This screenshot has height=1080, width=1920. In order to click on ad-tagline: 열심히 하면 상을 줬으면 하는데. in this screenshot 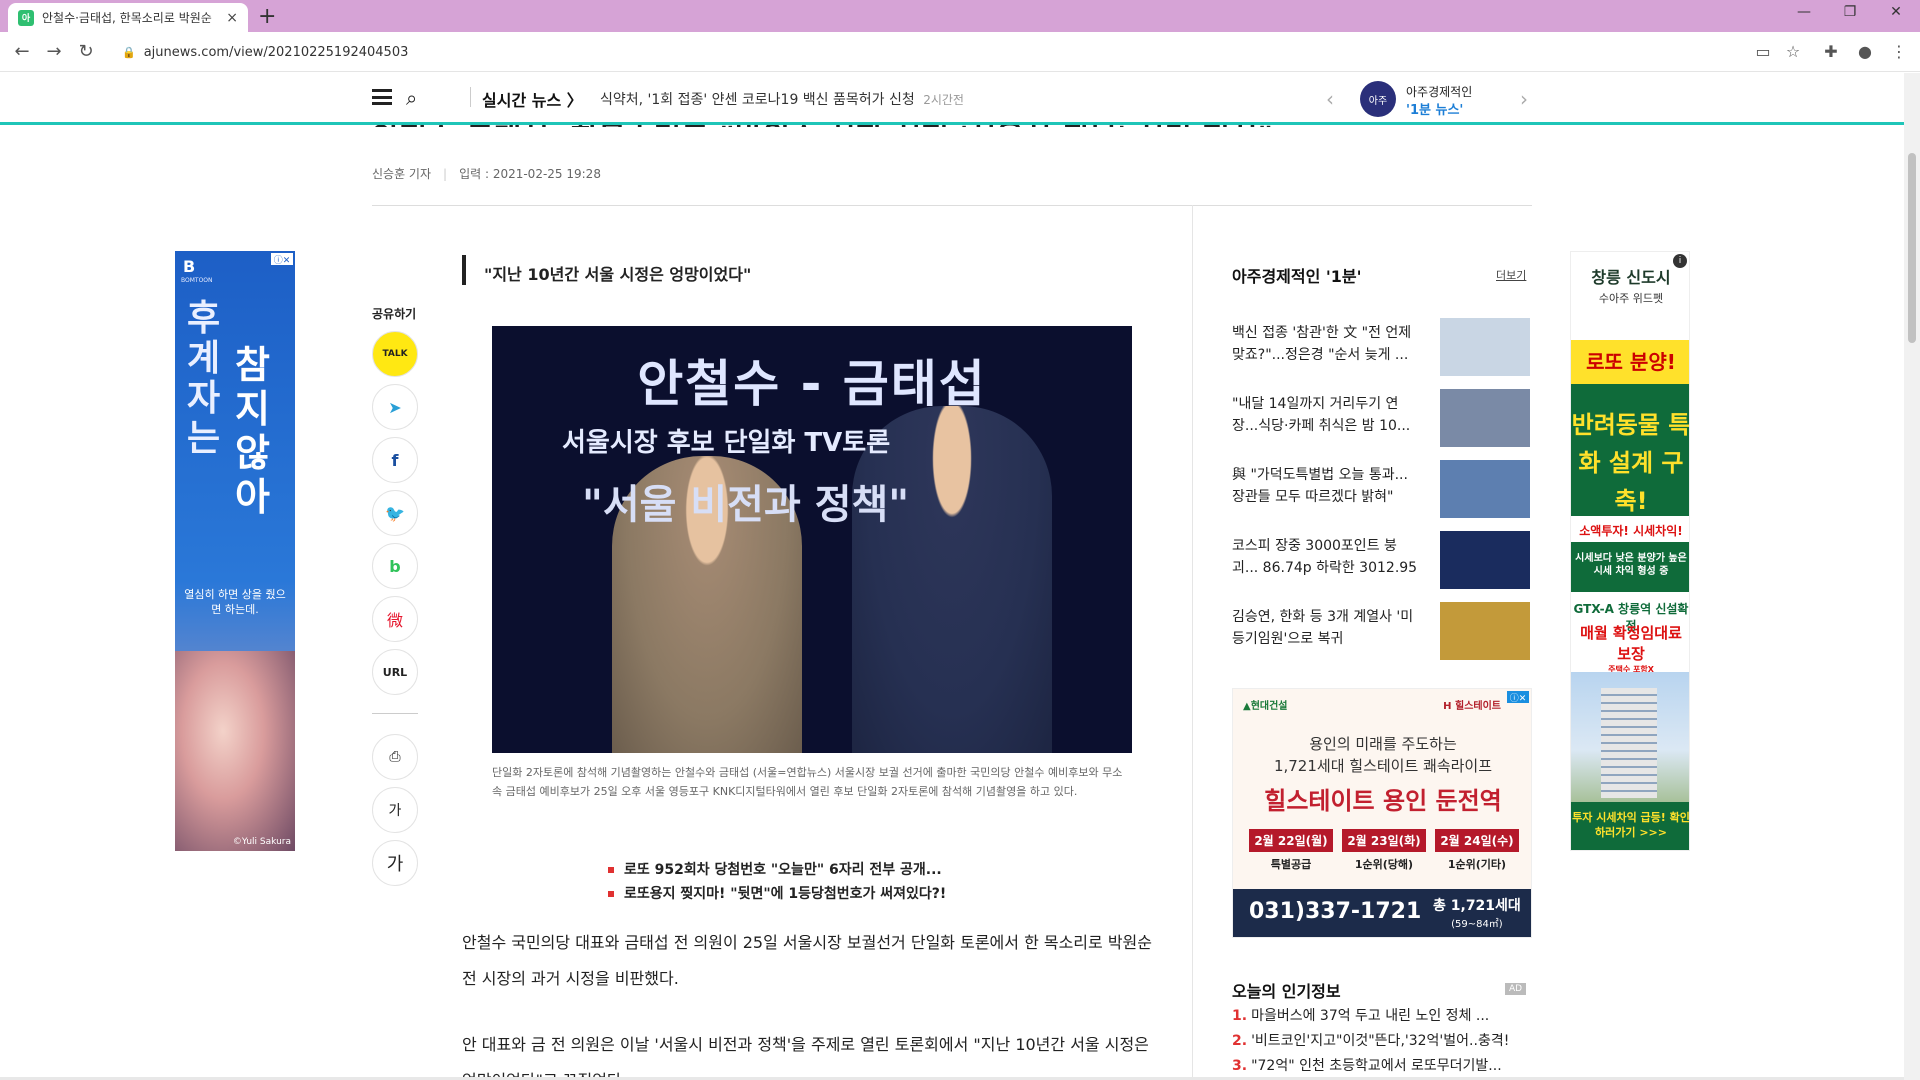, I will do `click(235, 602)`.